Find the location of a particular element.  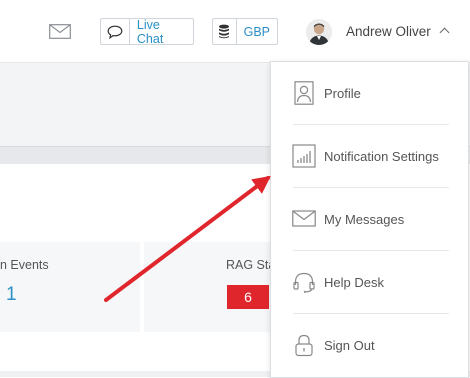

events-card-title: n Events is located at coordinates (24, 265).